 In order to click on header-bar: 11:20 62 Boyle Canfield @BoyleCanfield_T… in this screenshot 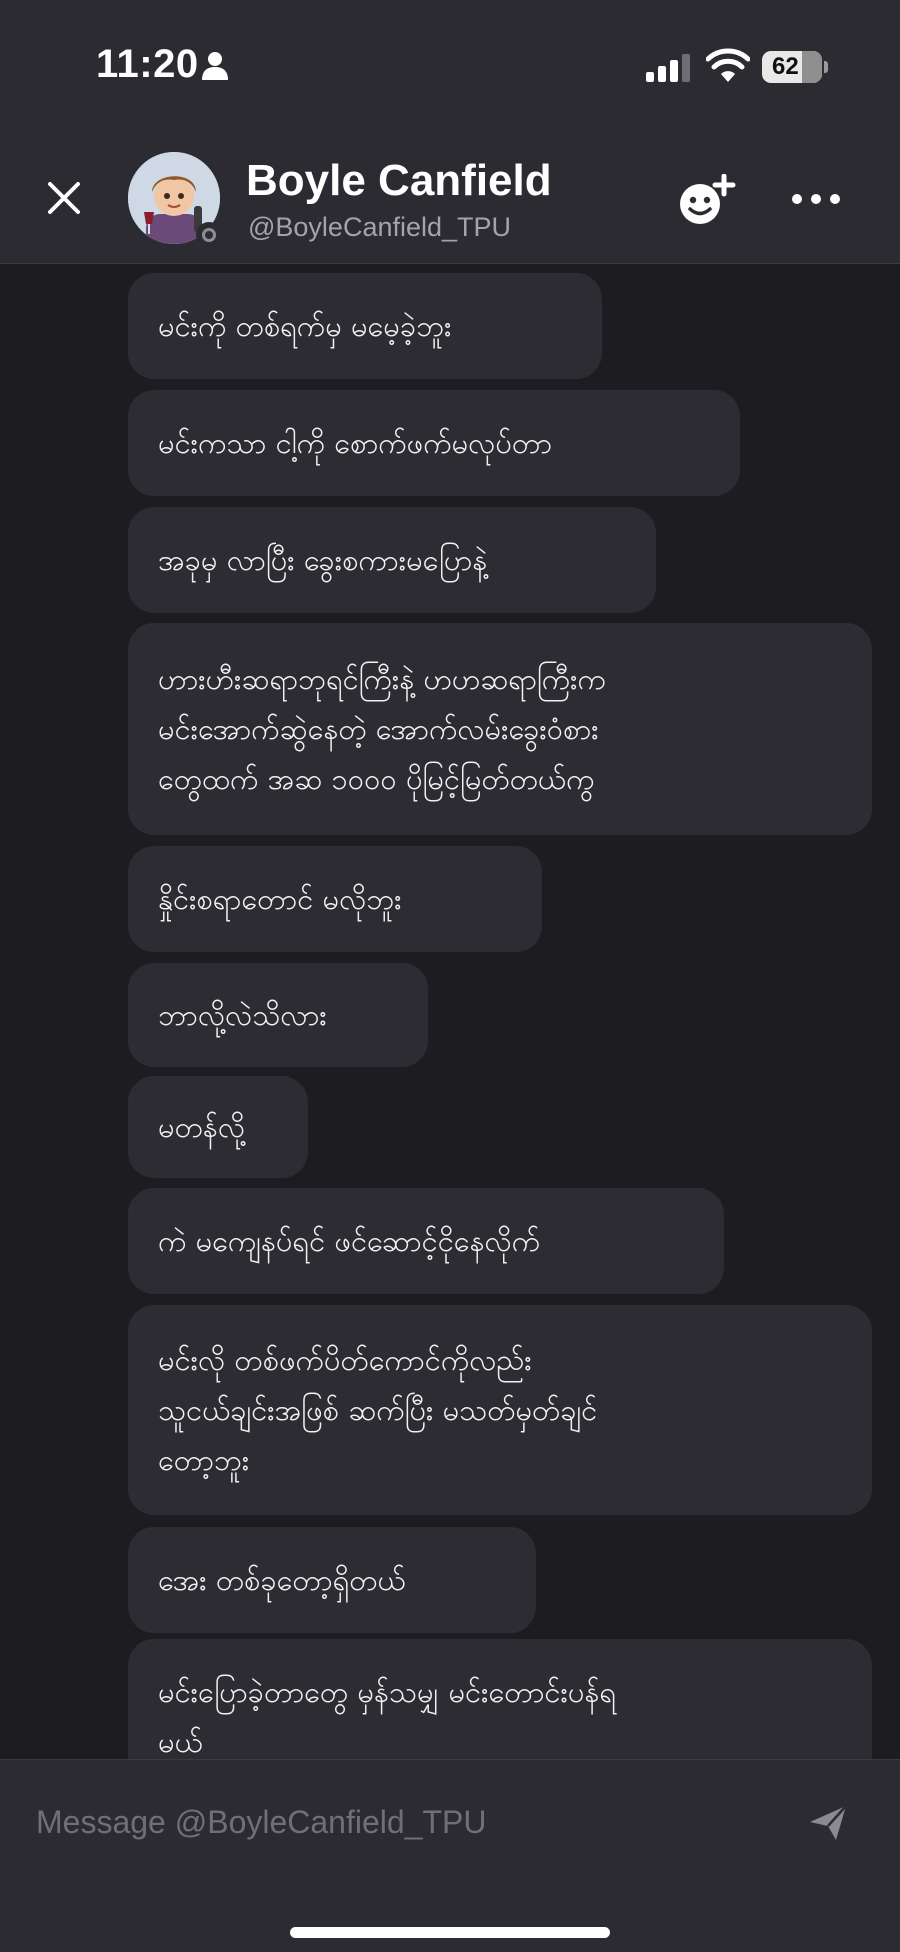, I will do `click(450, 132)`.